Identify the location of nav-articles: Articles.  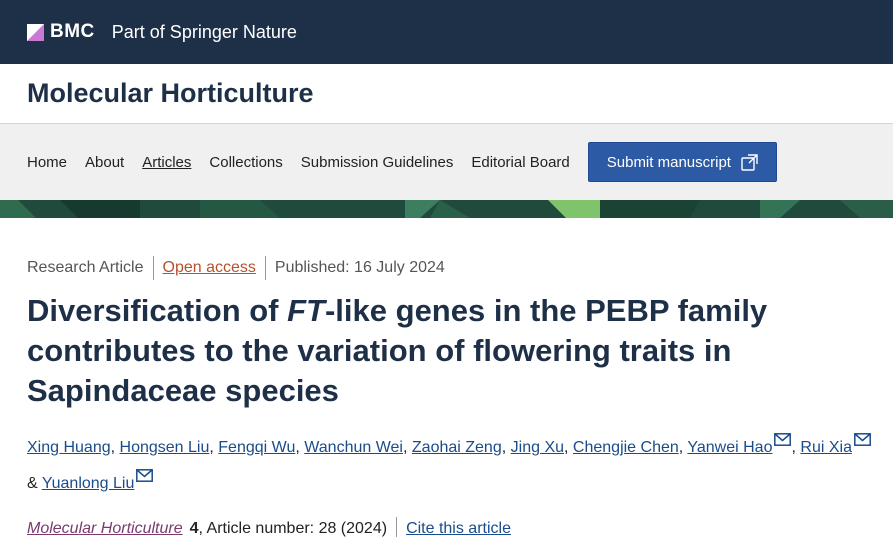
(166, 162).